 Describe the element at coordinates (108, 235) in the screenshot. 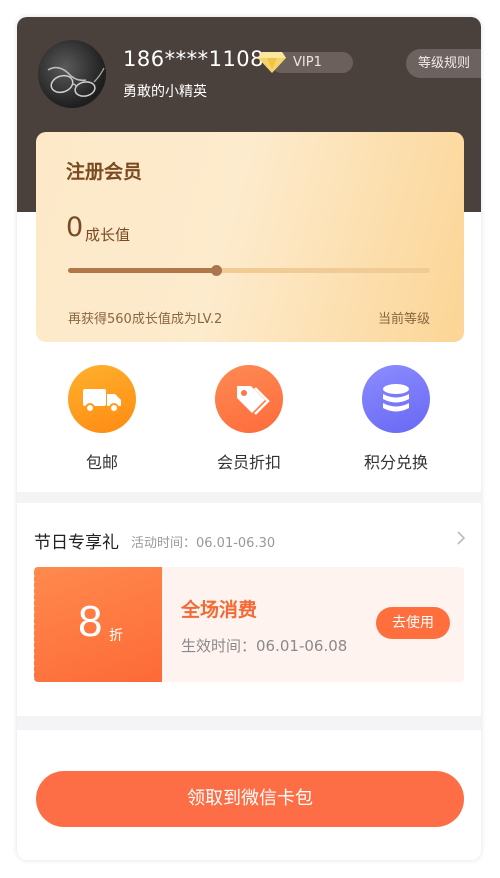

I see `growth-label: 成长值` at that location.